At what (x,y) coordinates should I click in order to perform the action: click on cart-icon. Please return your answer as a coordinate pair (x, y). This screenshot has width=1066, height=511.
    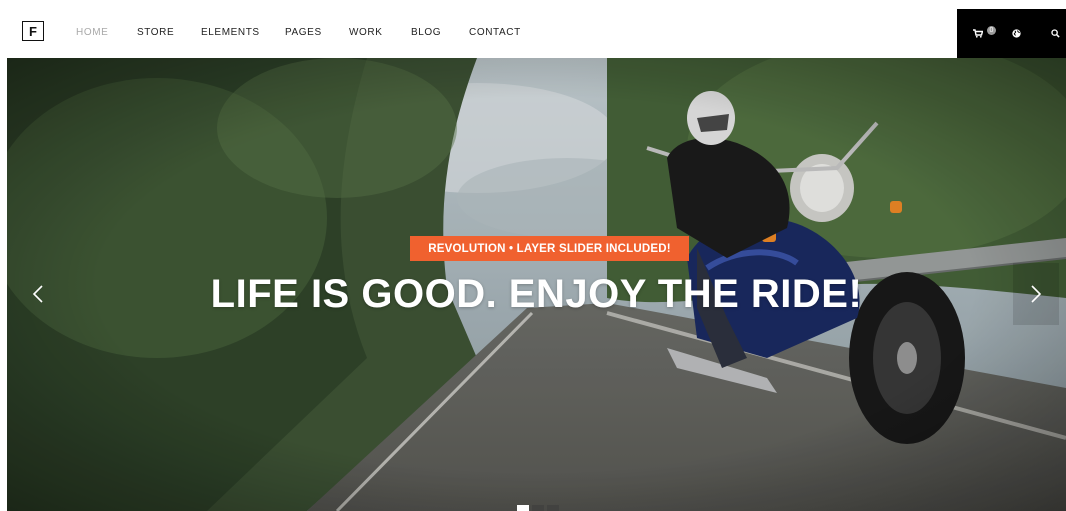
    Looking at the image, I should click on (978, 33).